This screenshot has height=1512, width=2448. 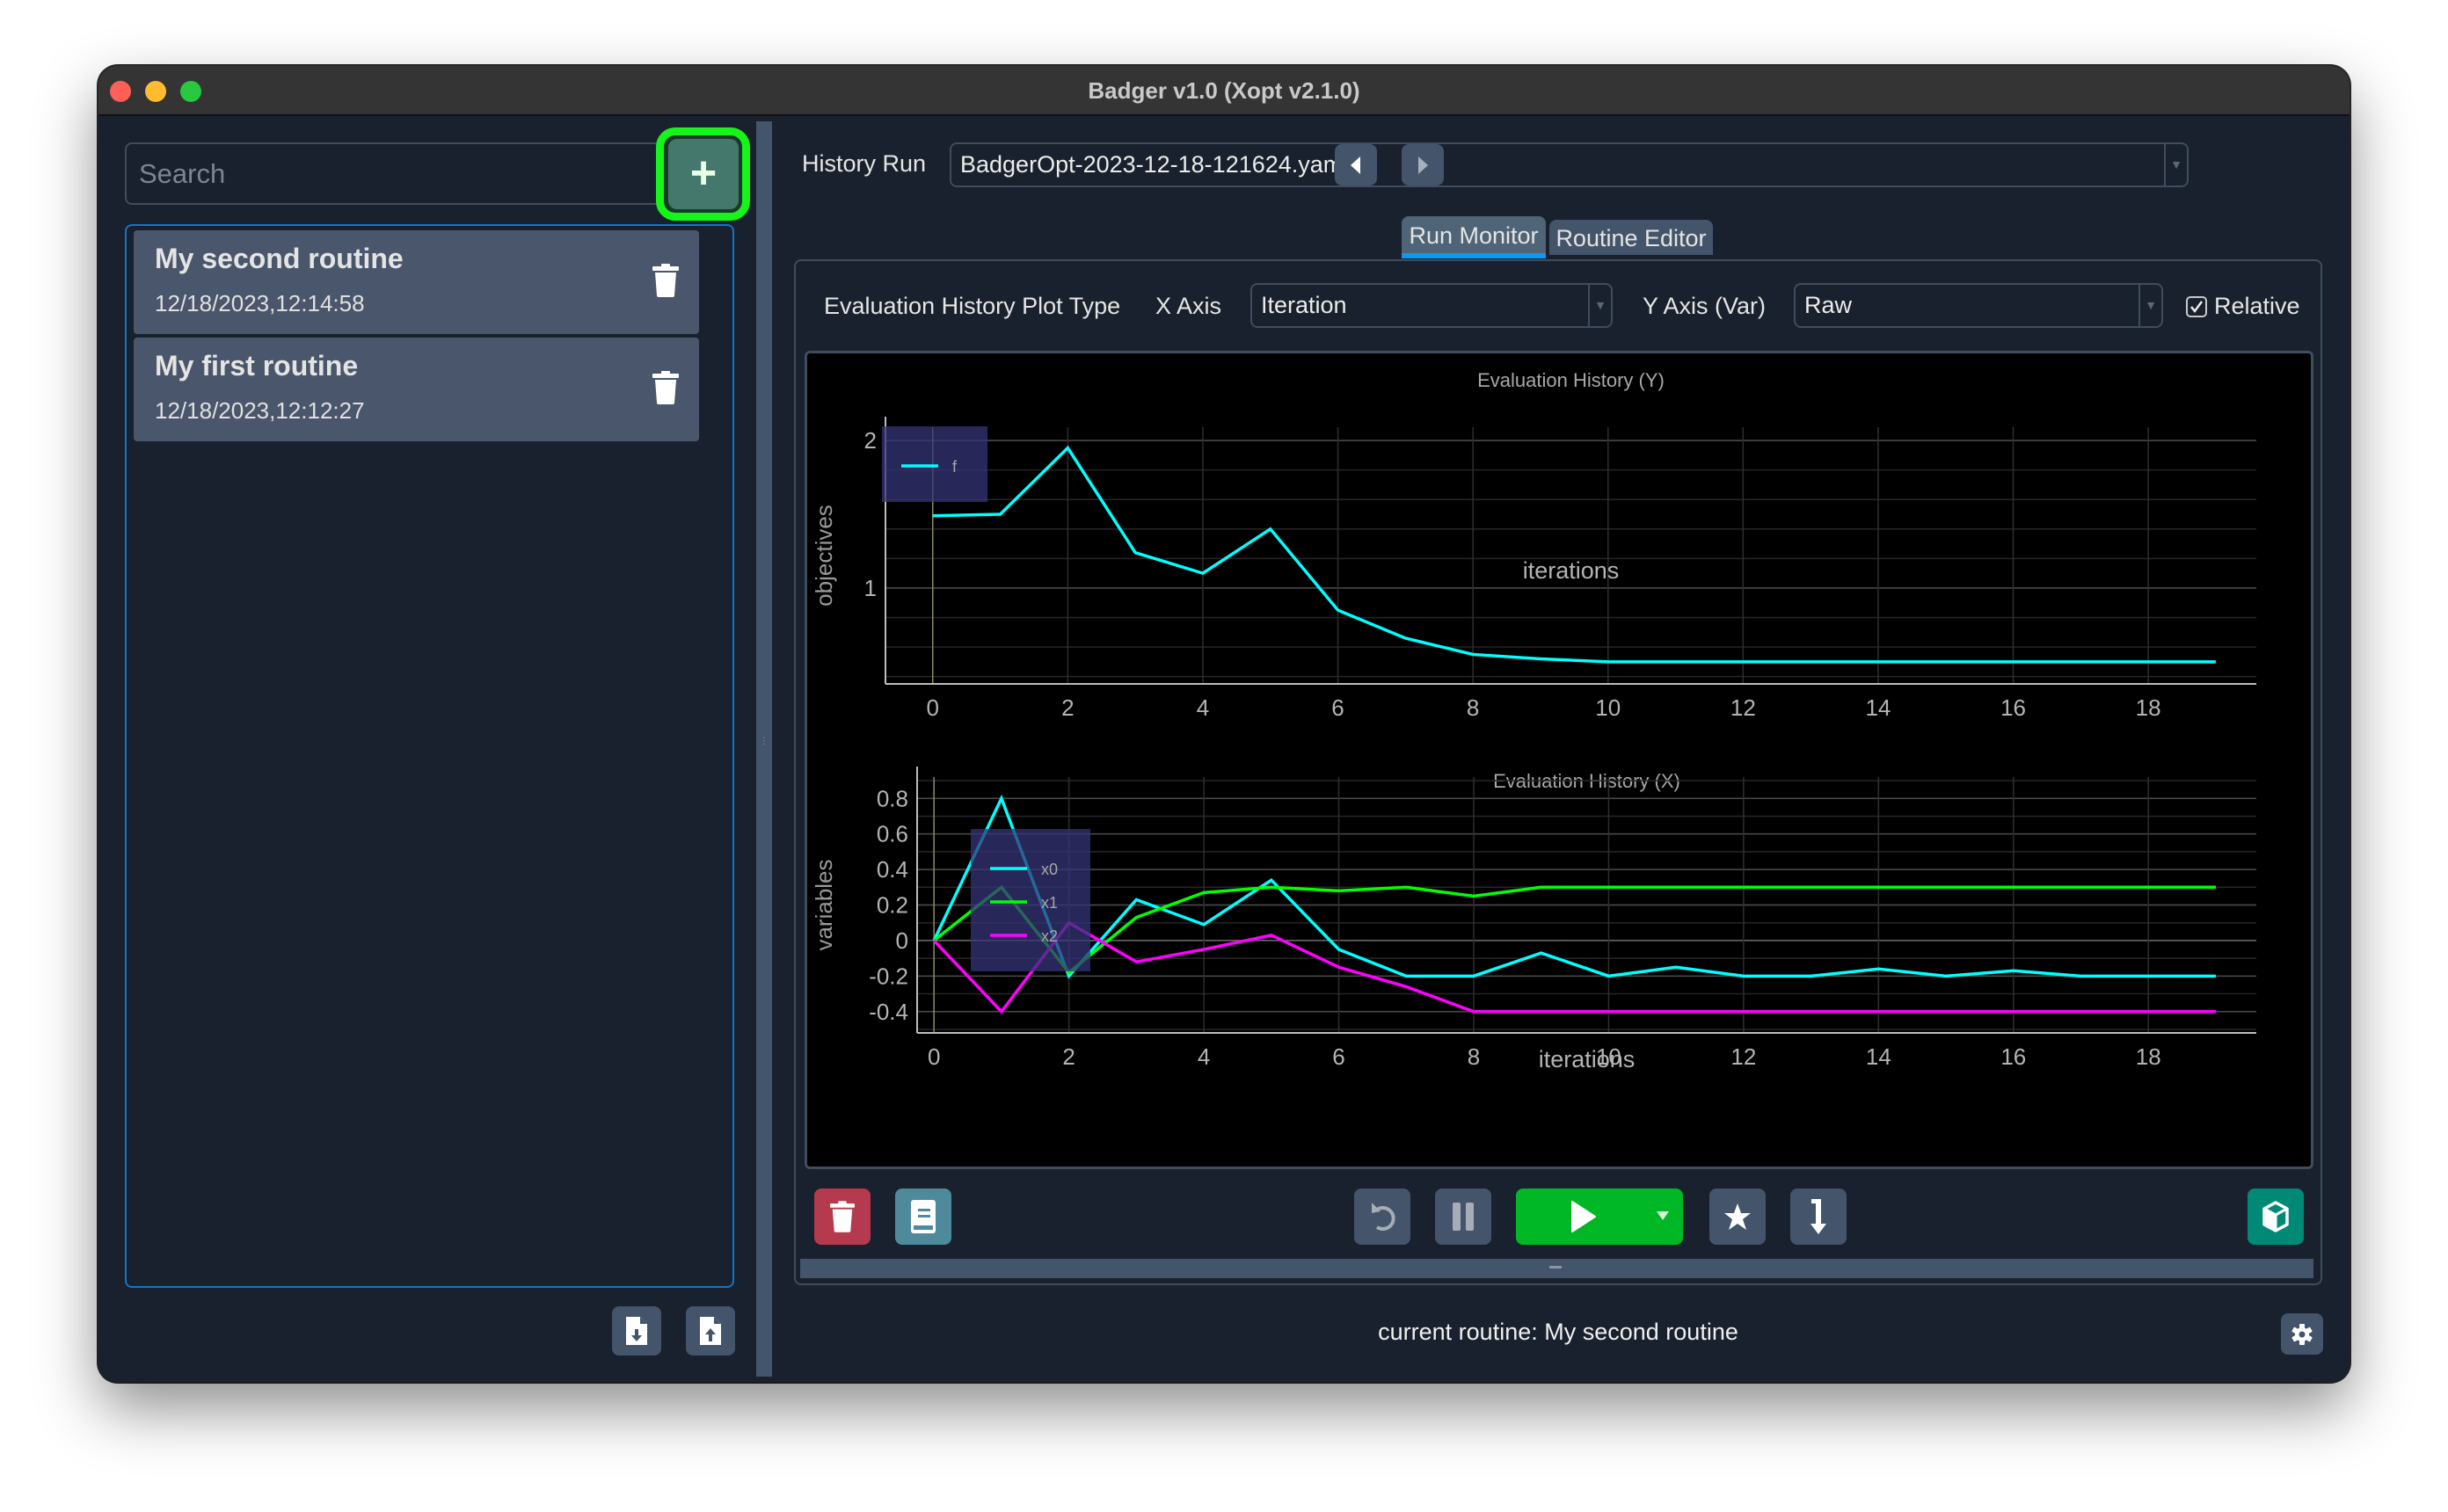 I want to click on relative-checkbox, so click(x=2196, y=307).